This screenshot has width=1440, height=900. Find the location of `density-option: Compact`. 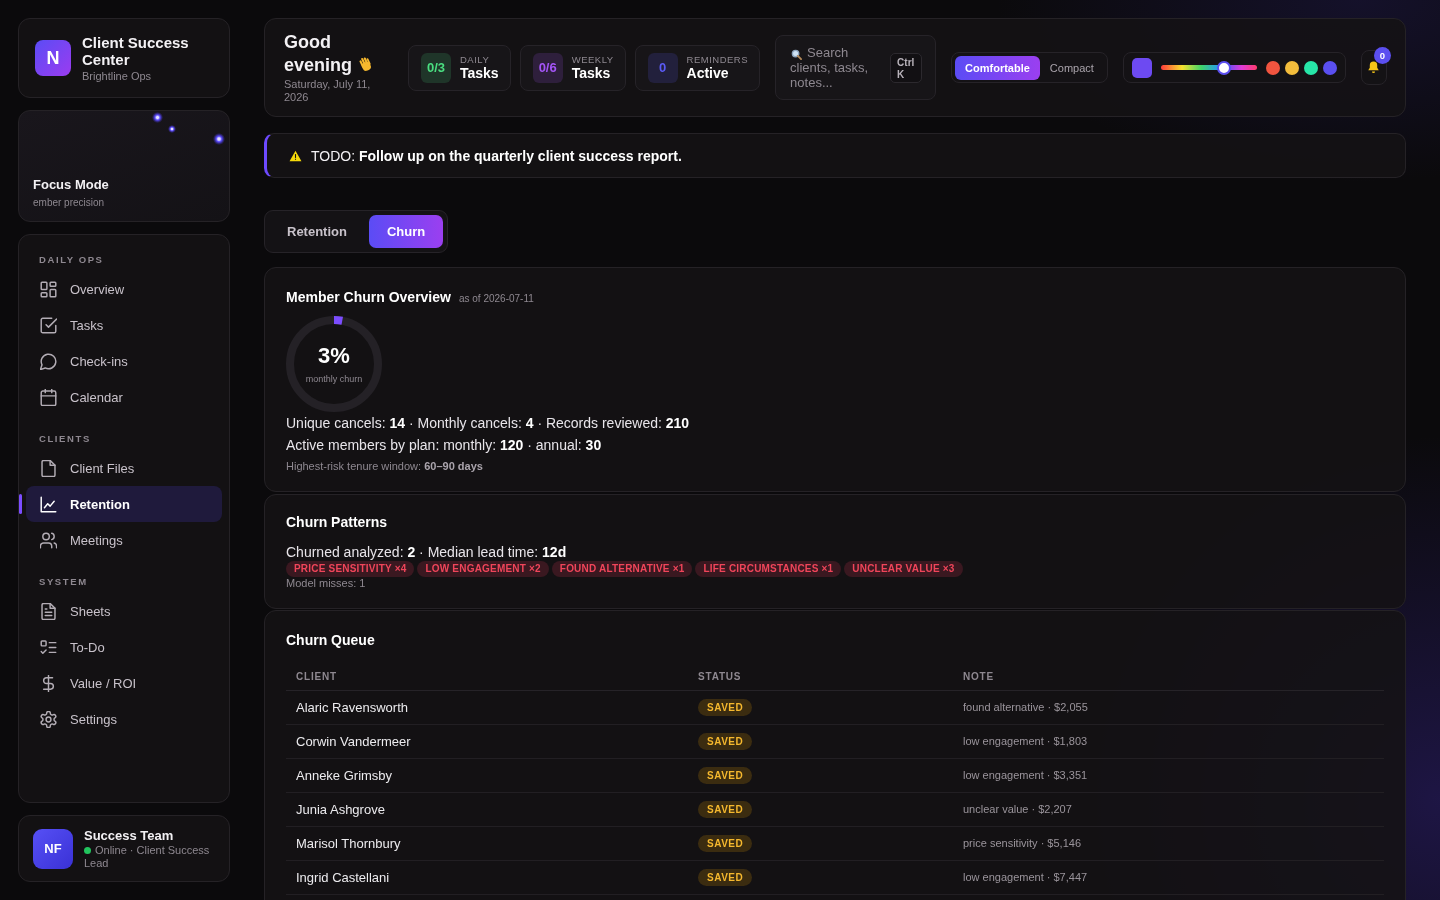

density-option: Compact is located at coordinates (1071, 67).